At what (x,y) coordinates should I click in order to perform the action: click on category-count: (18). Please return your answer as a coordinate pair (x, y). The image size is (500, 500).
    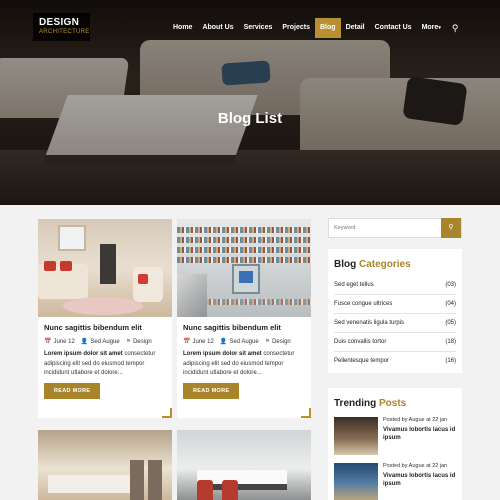
    Looking at the image, I should click on (450, 342).